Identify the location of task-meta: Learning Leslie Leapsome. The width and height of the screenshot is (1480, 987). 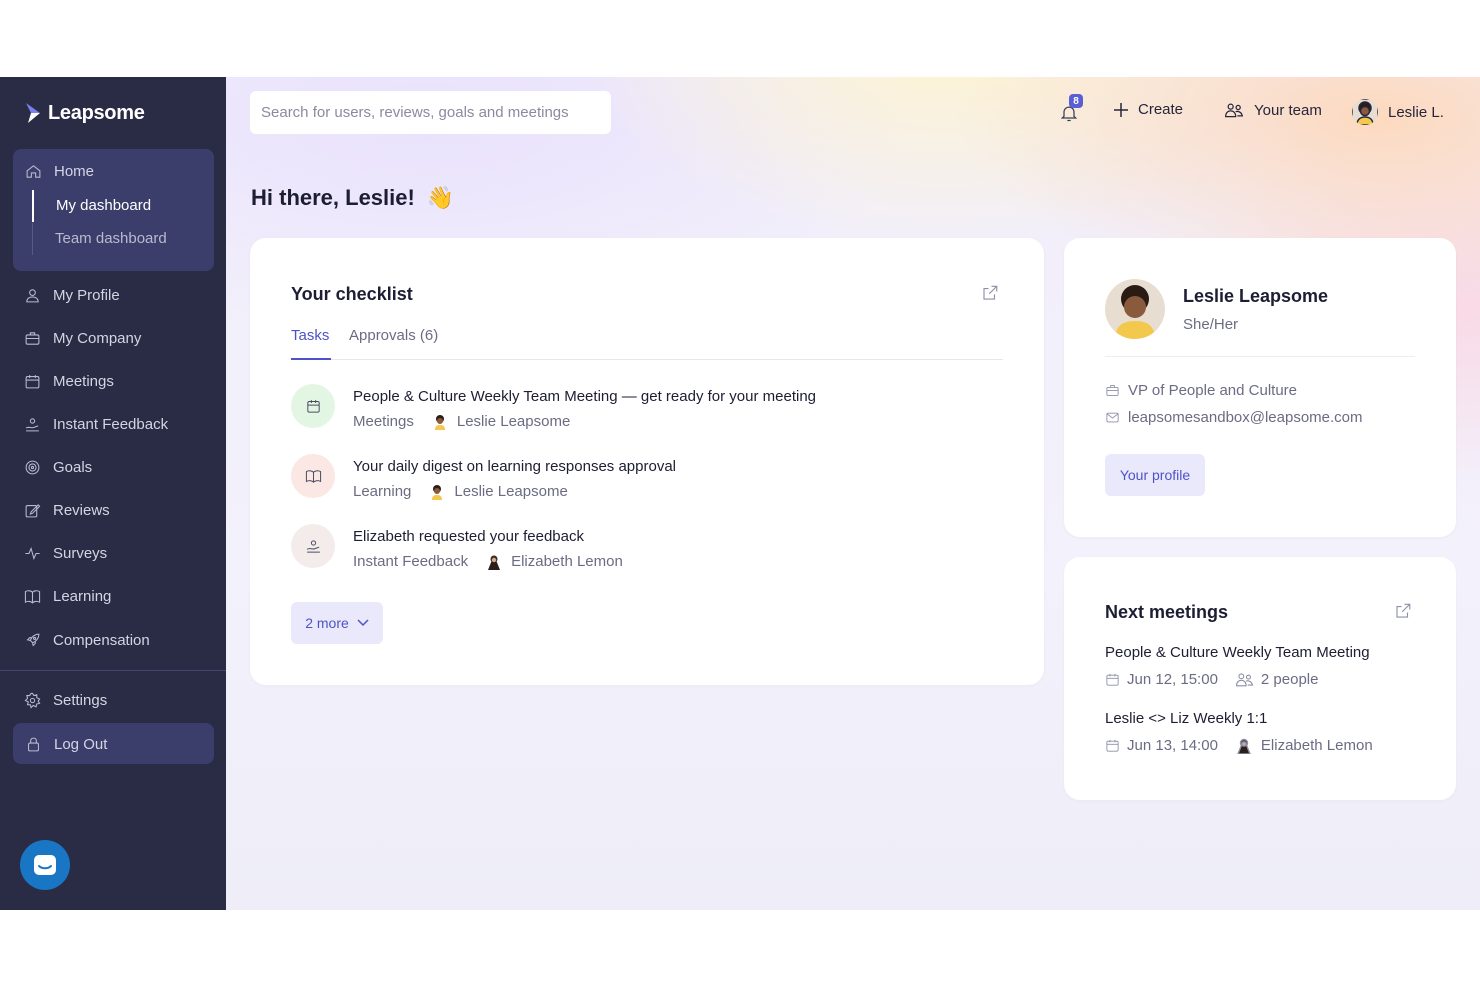
(460, 491).